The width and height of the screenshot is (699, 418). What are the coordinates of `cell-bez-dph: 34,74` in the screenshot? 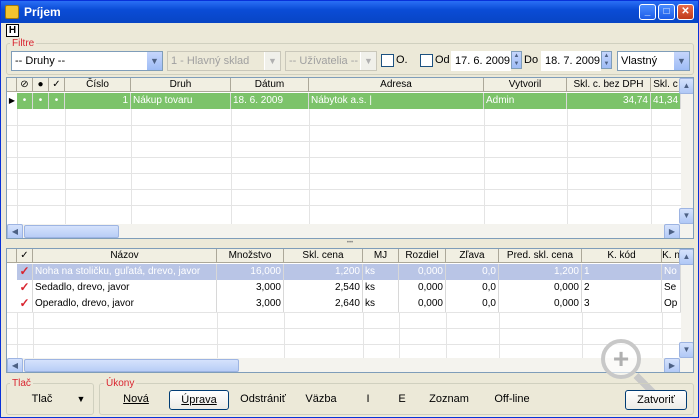 It's located at (609, 101).